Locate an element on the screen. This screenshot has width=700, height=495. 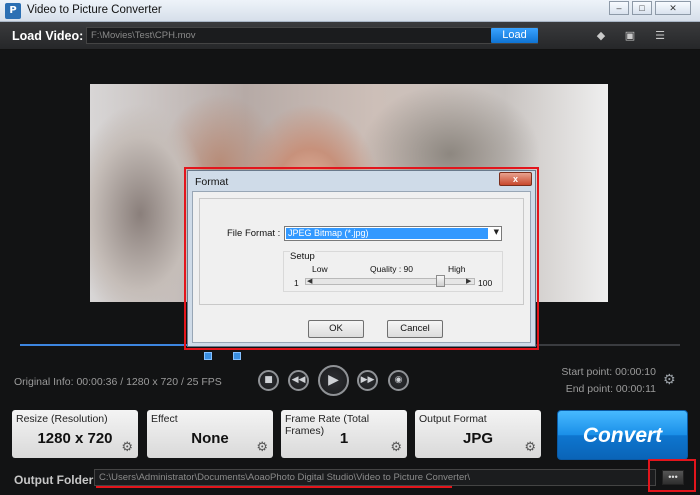
output-format-panel-title: Output Format is located at coordinates (453, 419).